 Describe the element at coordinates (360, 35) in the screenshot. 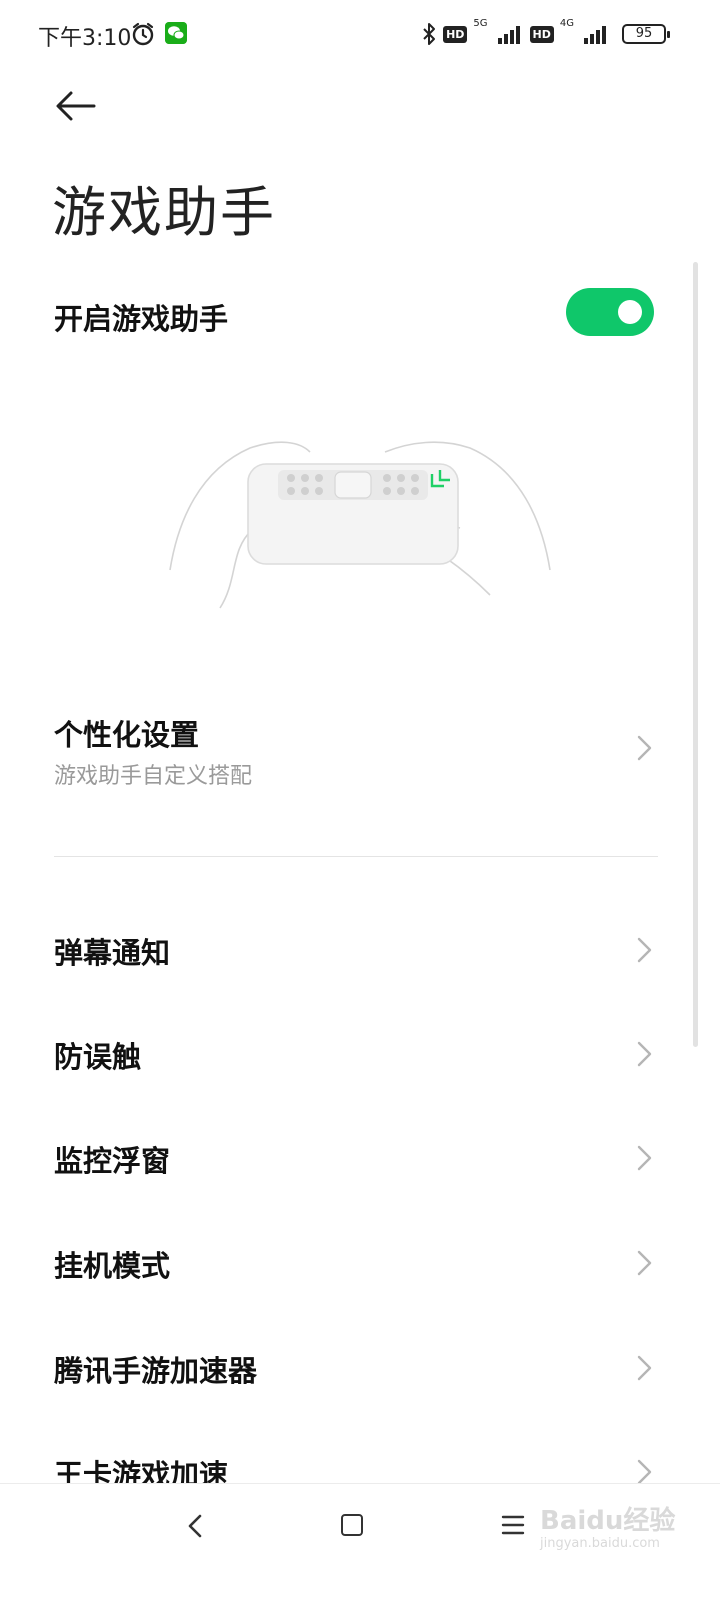

I see `status-bar: 下午3:10 HD 5G HD 4G 95` at that location.